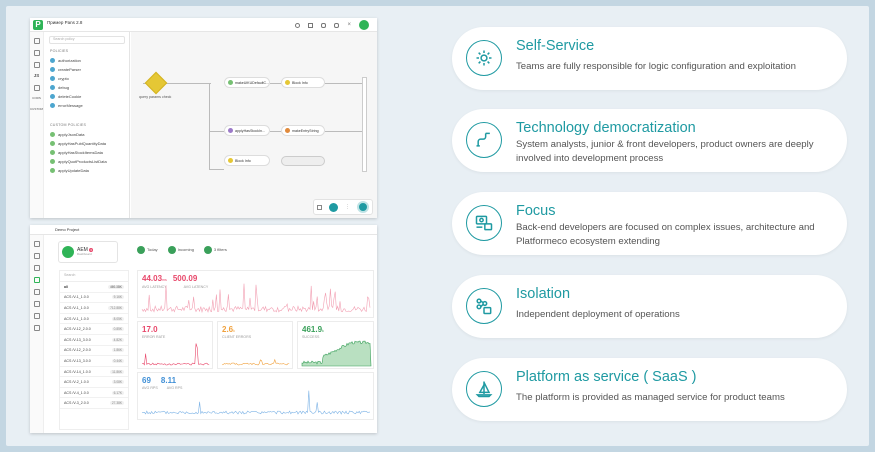 The image size is (875, 452). What do you see at coordinates (484, 140) in the screenshot?
I see `pipe-icon` at bounding box center [484, 140].